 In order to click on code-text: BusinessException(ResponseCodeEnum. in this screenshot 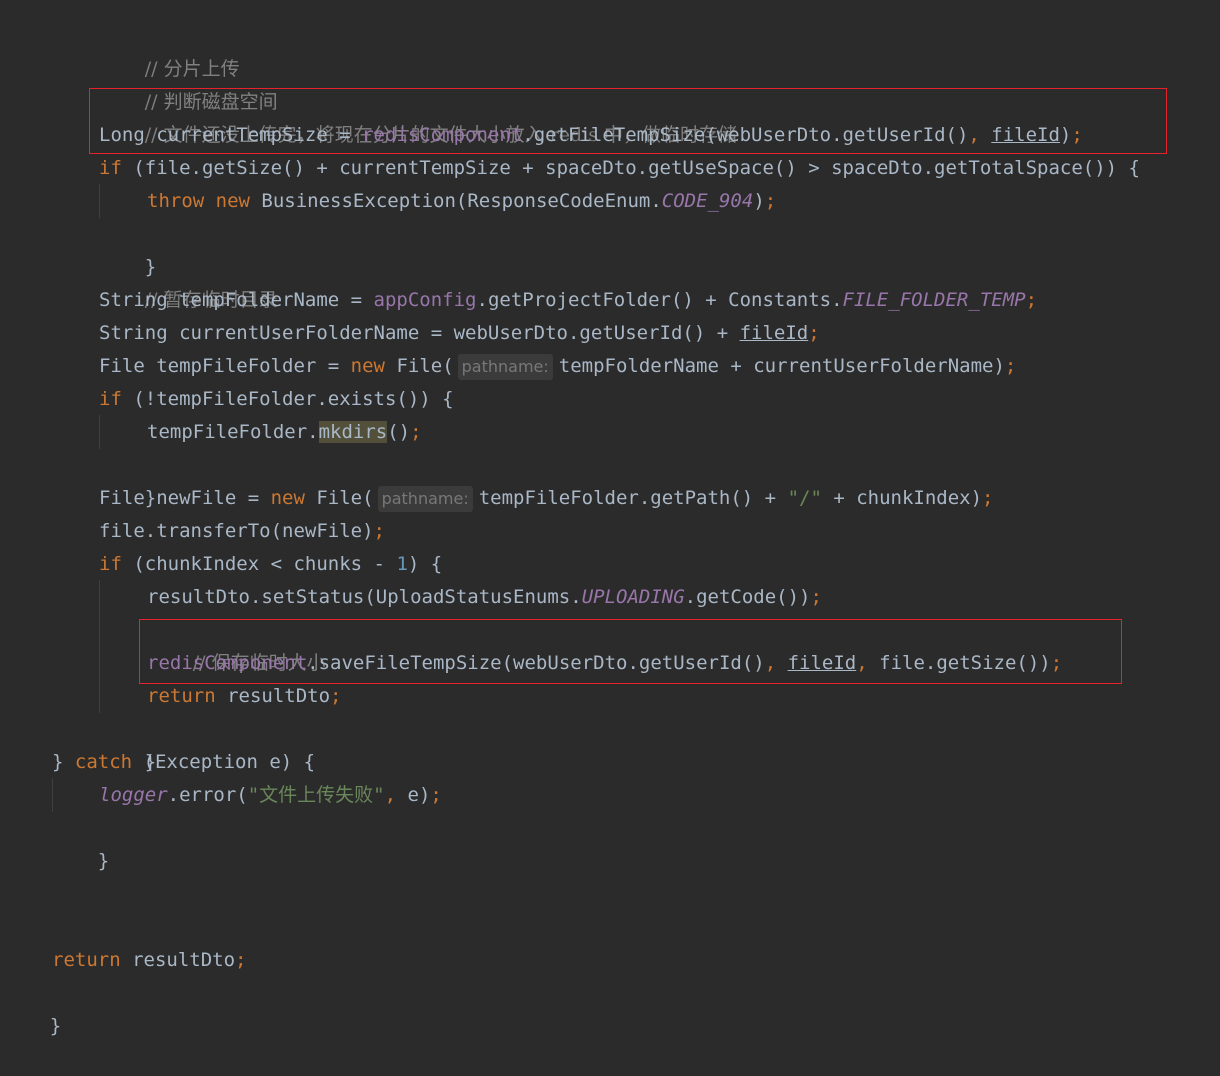, I will do `click(455, 201)`.